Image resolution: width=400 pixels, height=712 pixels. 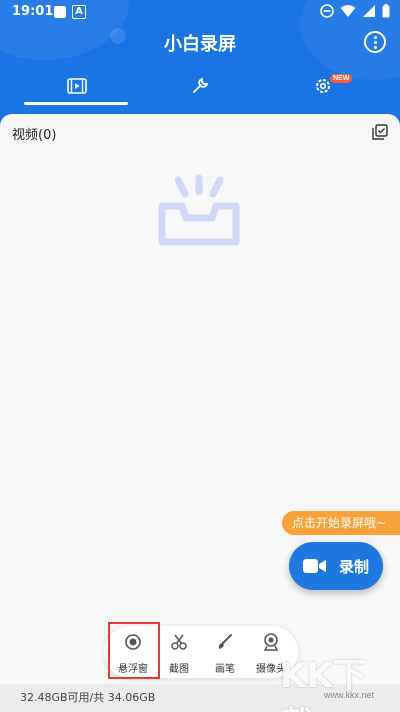 I want to click on new-badge: NEW, so click(x=341, y=78).